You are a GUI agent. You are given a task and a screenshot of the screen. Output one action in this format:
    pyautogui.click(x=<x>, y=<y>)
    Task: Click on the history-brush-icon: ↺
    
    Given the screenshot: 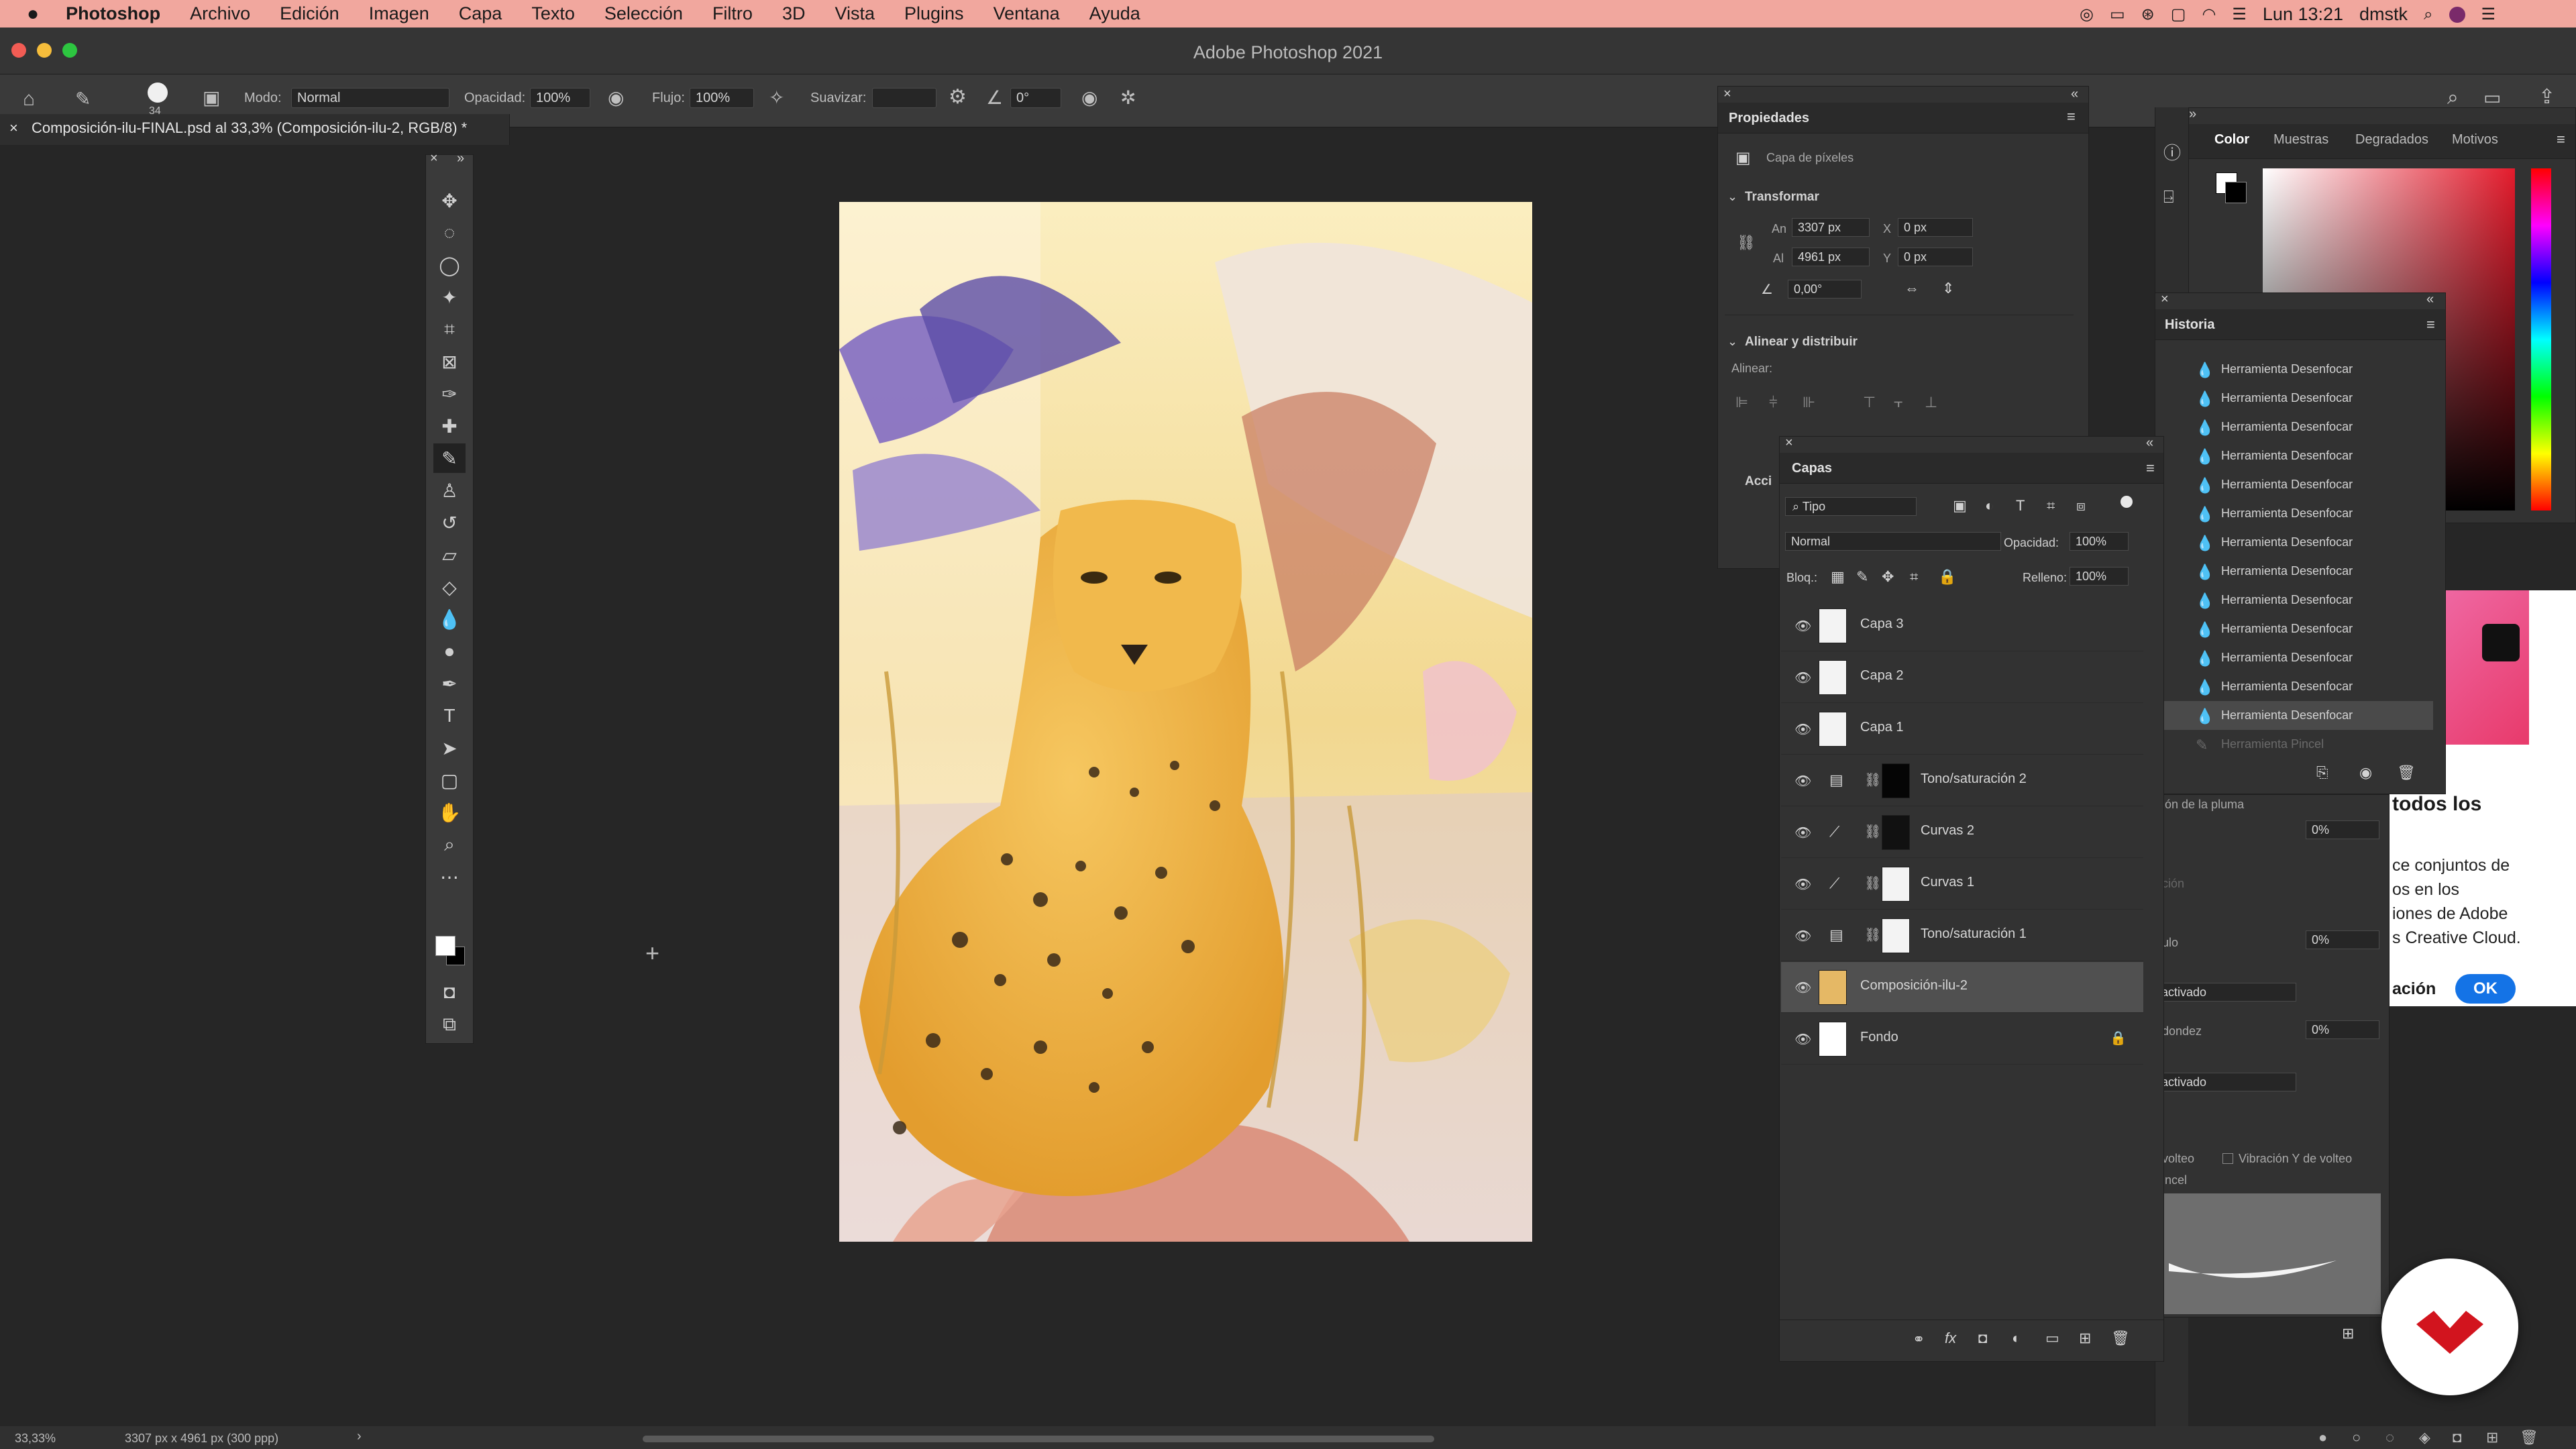 What is the action you would take?
    pyautogui.click(x=449, y=522)
    